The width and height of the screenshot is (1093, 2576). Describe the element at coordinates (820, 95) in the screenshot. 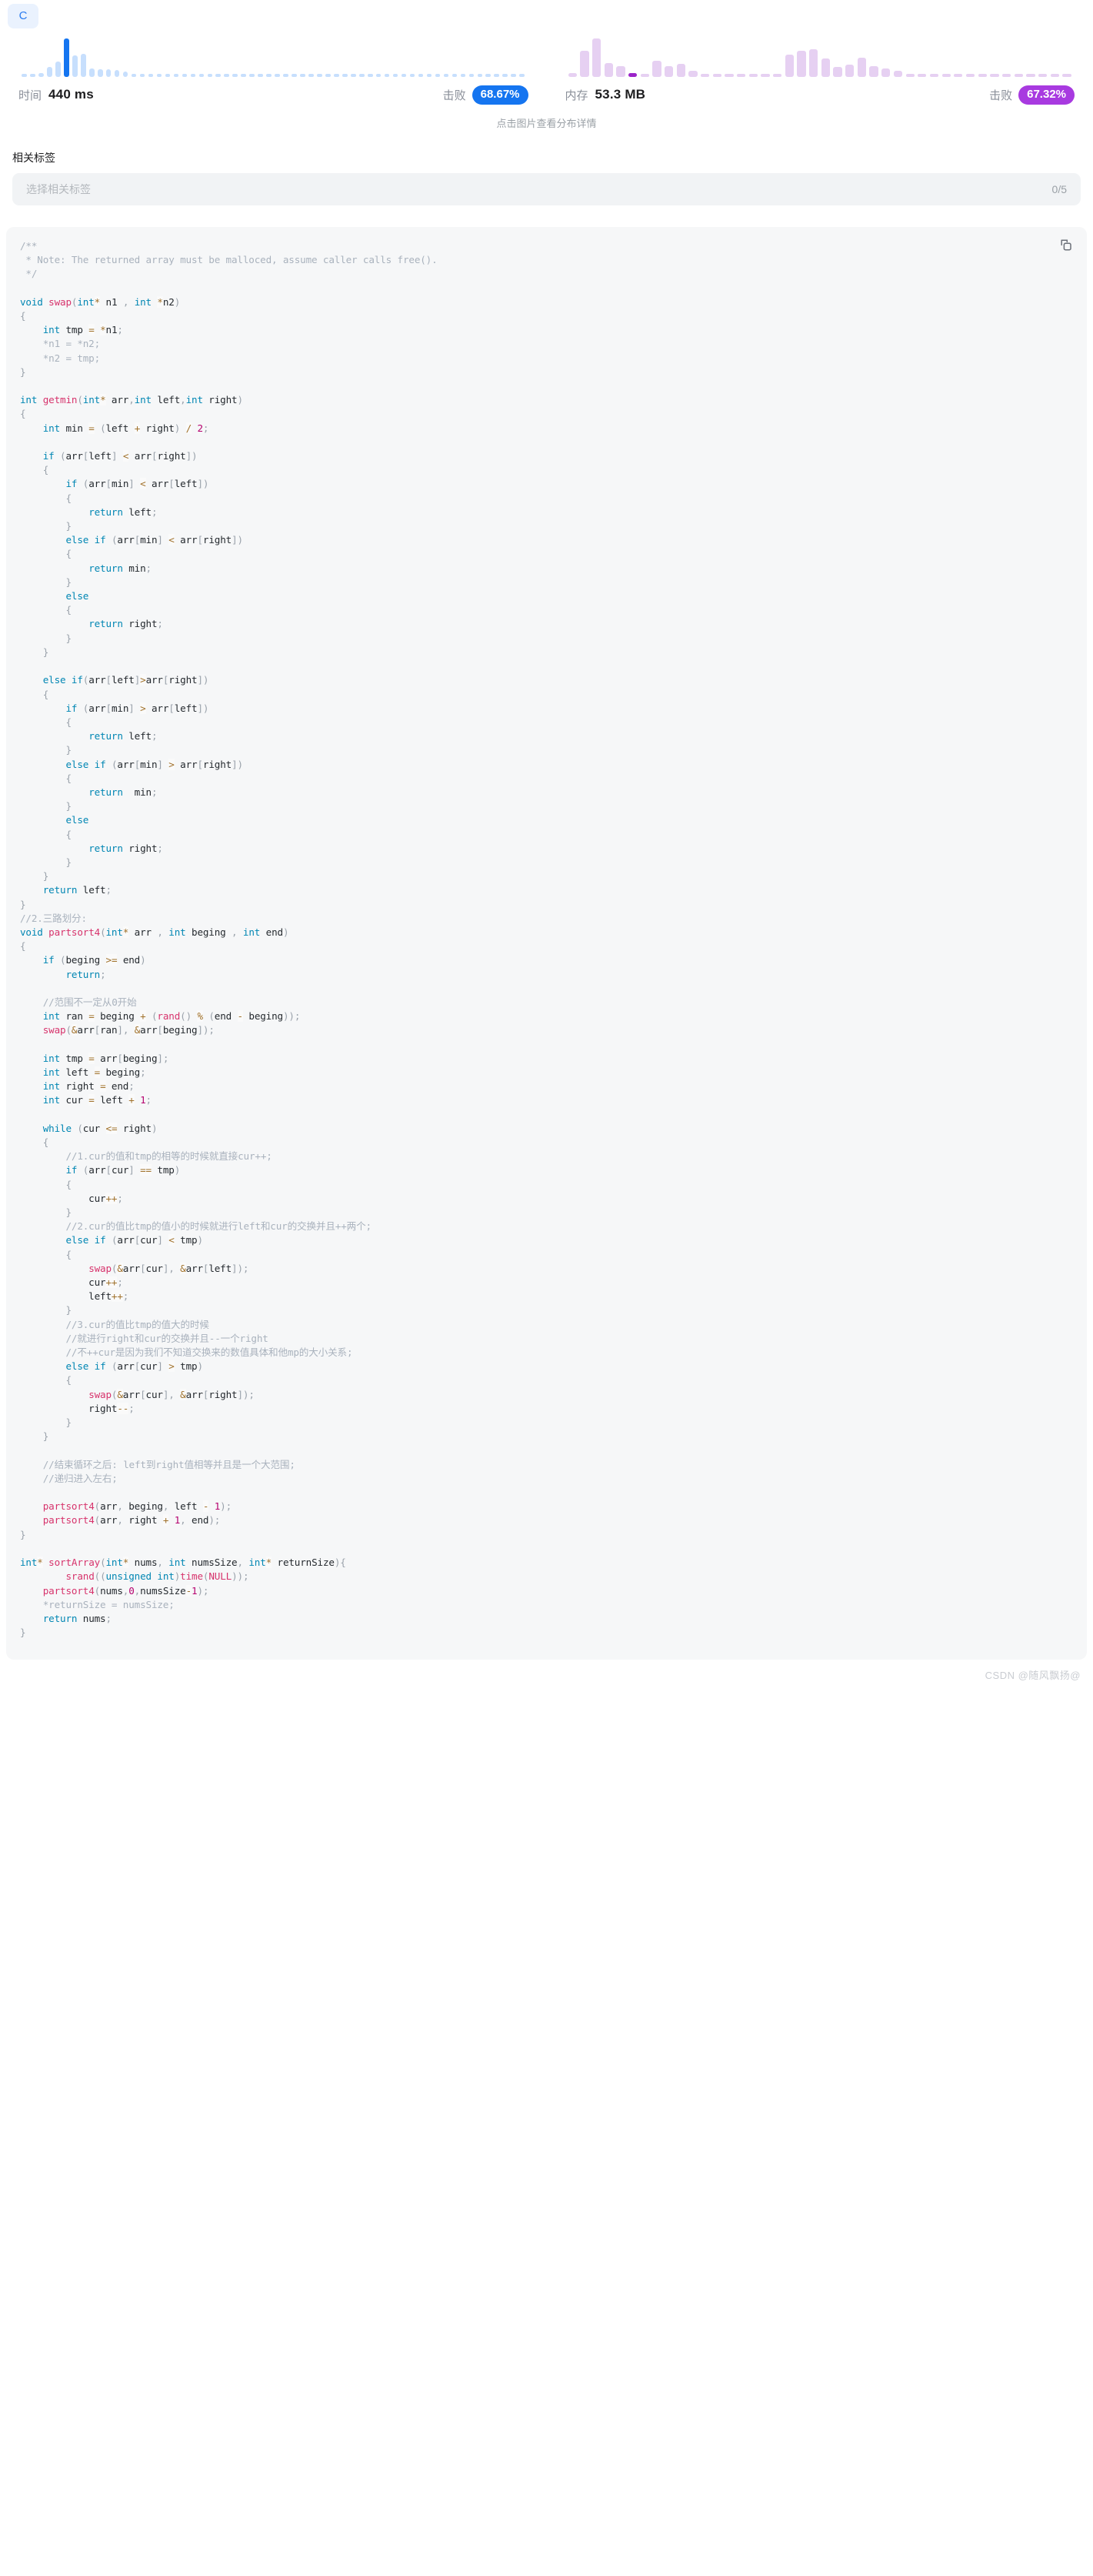

I see `memory-stat-row: 内存 53.3 MB 击败 67.32%` at that location.